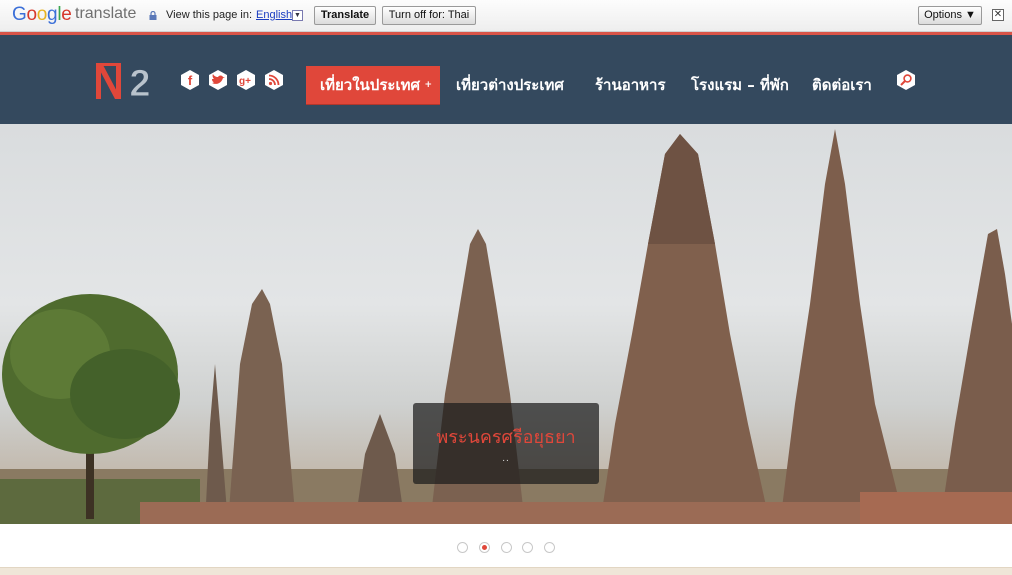 This screenshot has width=1012, height=575. Describe the element at coordinates (218, 80) in the screenshot. I see `twitter-icon` at that location.